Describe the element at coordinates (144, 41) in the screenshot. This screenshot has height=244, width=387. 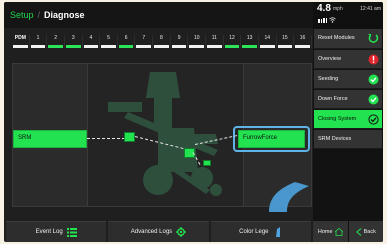
I see `pdm-row-7: 7` at that location.